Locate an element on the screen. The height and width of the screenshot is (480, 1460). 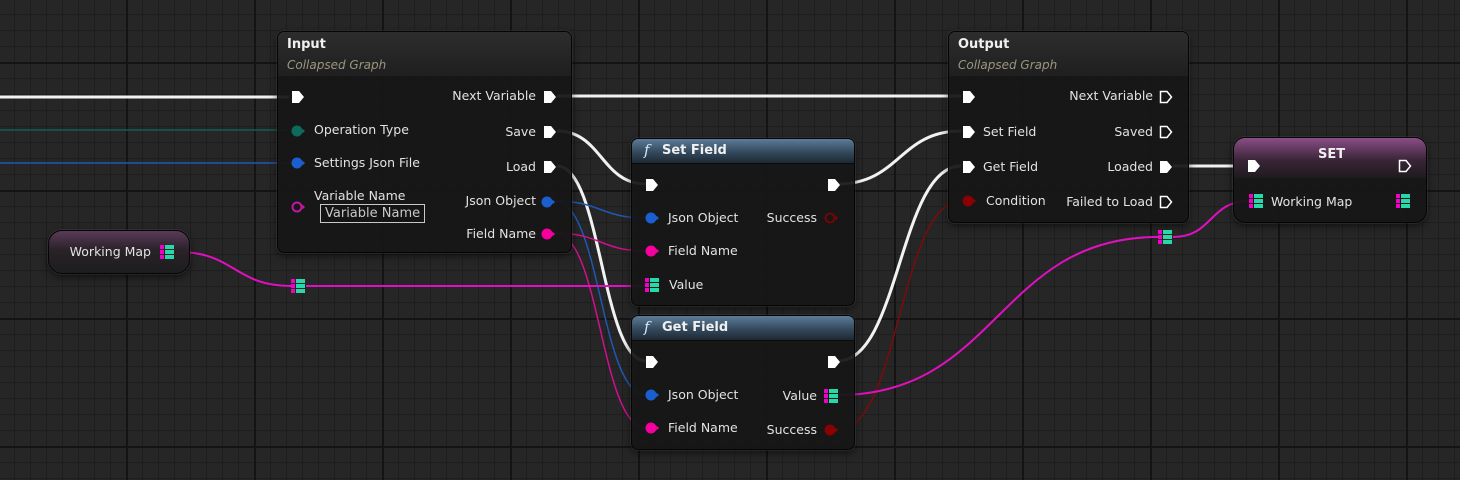
set-field-field-name-label: Field Name is located at coordinates (703, 250).